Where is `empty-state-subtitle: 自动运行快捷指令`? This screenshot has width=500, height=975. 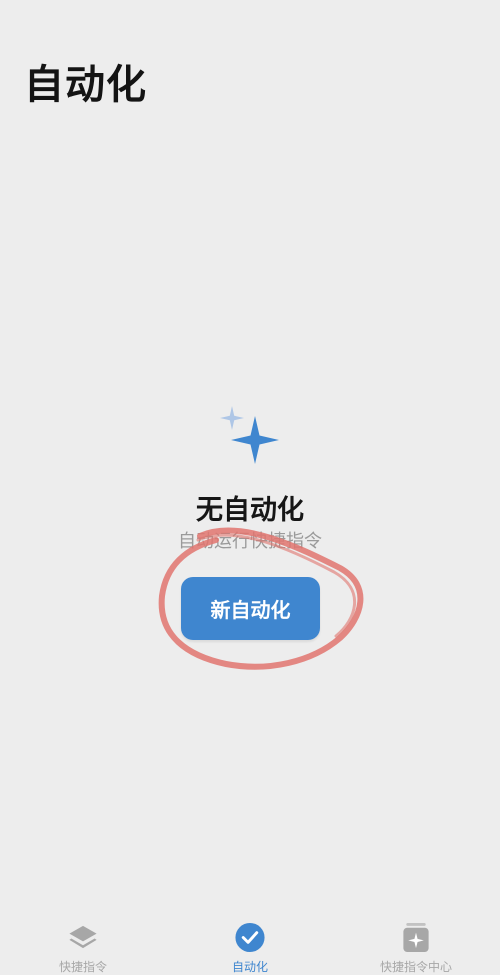
empty-state-subtitle: 自动运行快捷指令 is located at coordinates (250, 541).